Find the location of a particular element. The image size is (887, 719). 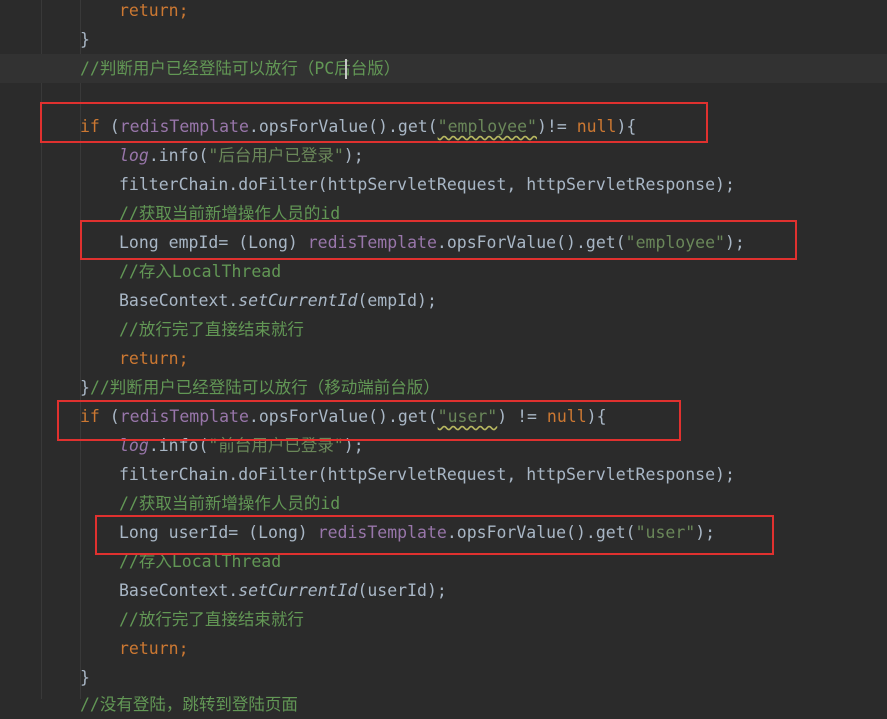

code-line: }//判断用户已经登陆可以放行（移动端前台版） is located at coordinates (443, 387).